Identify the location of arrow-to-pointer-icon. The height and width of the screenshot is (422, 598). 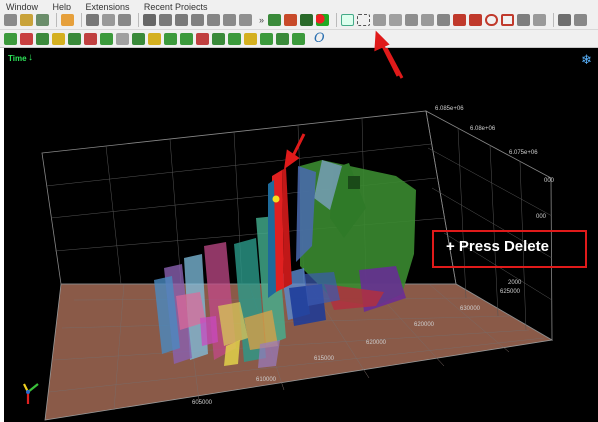
(394, 63).